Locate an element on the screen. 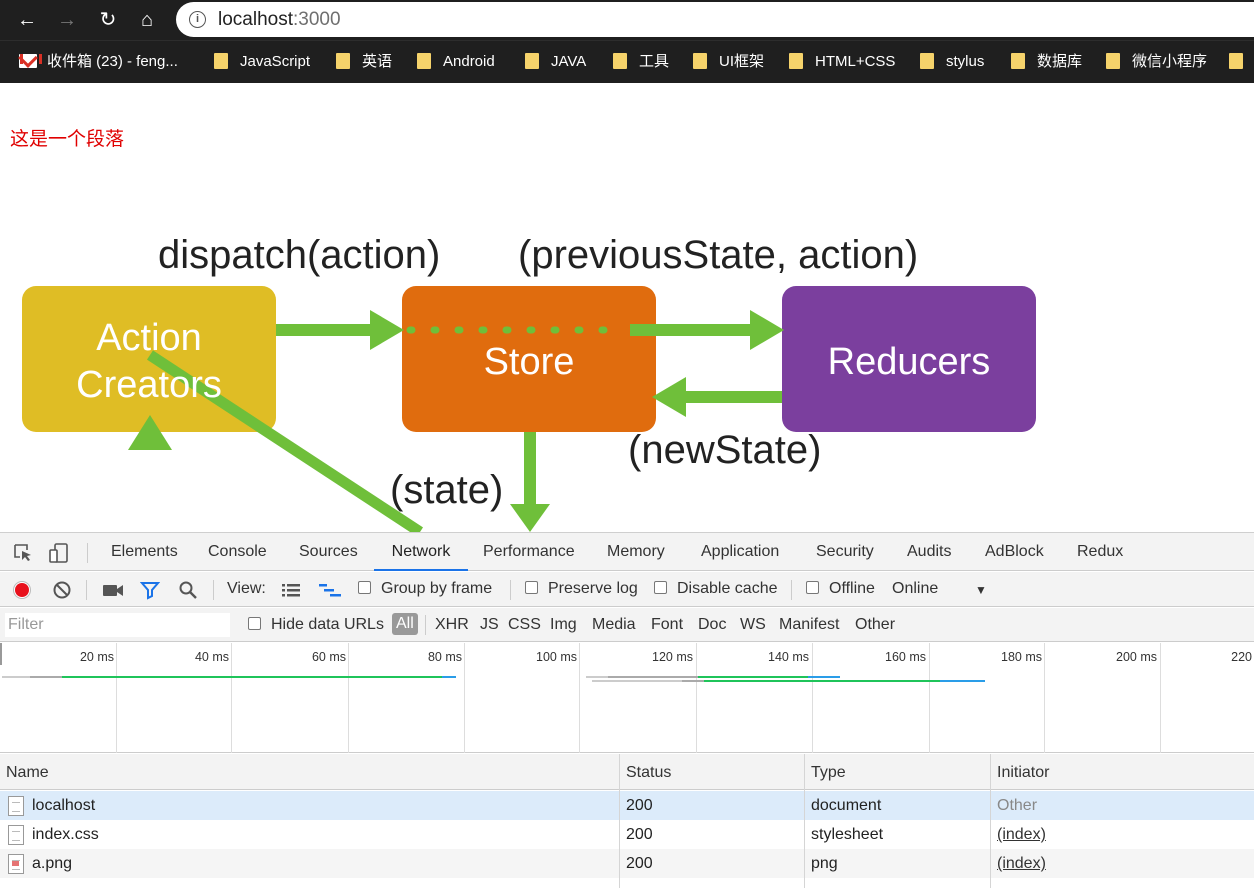  tab-audits: Audits is located at coordinates (929, 557).